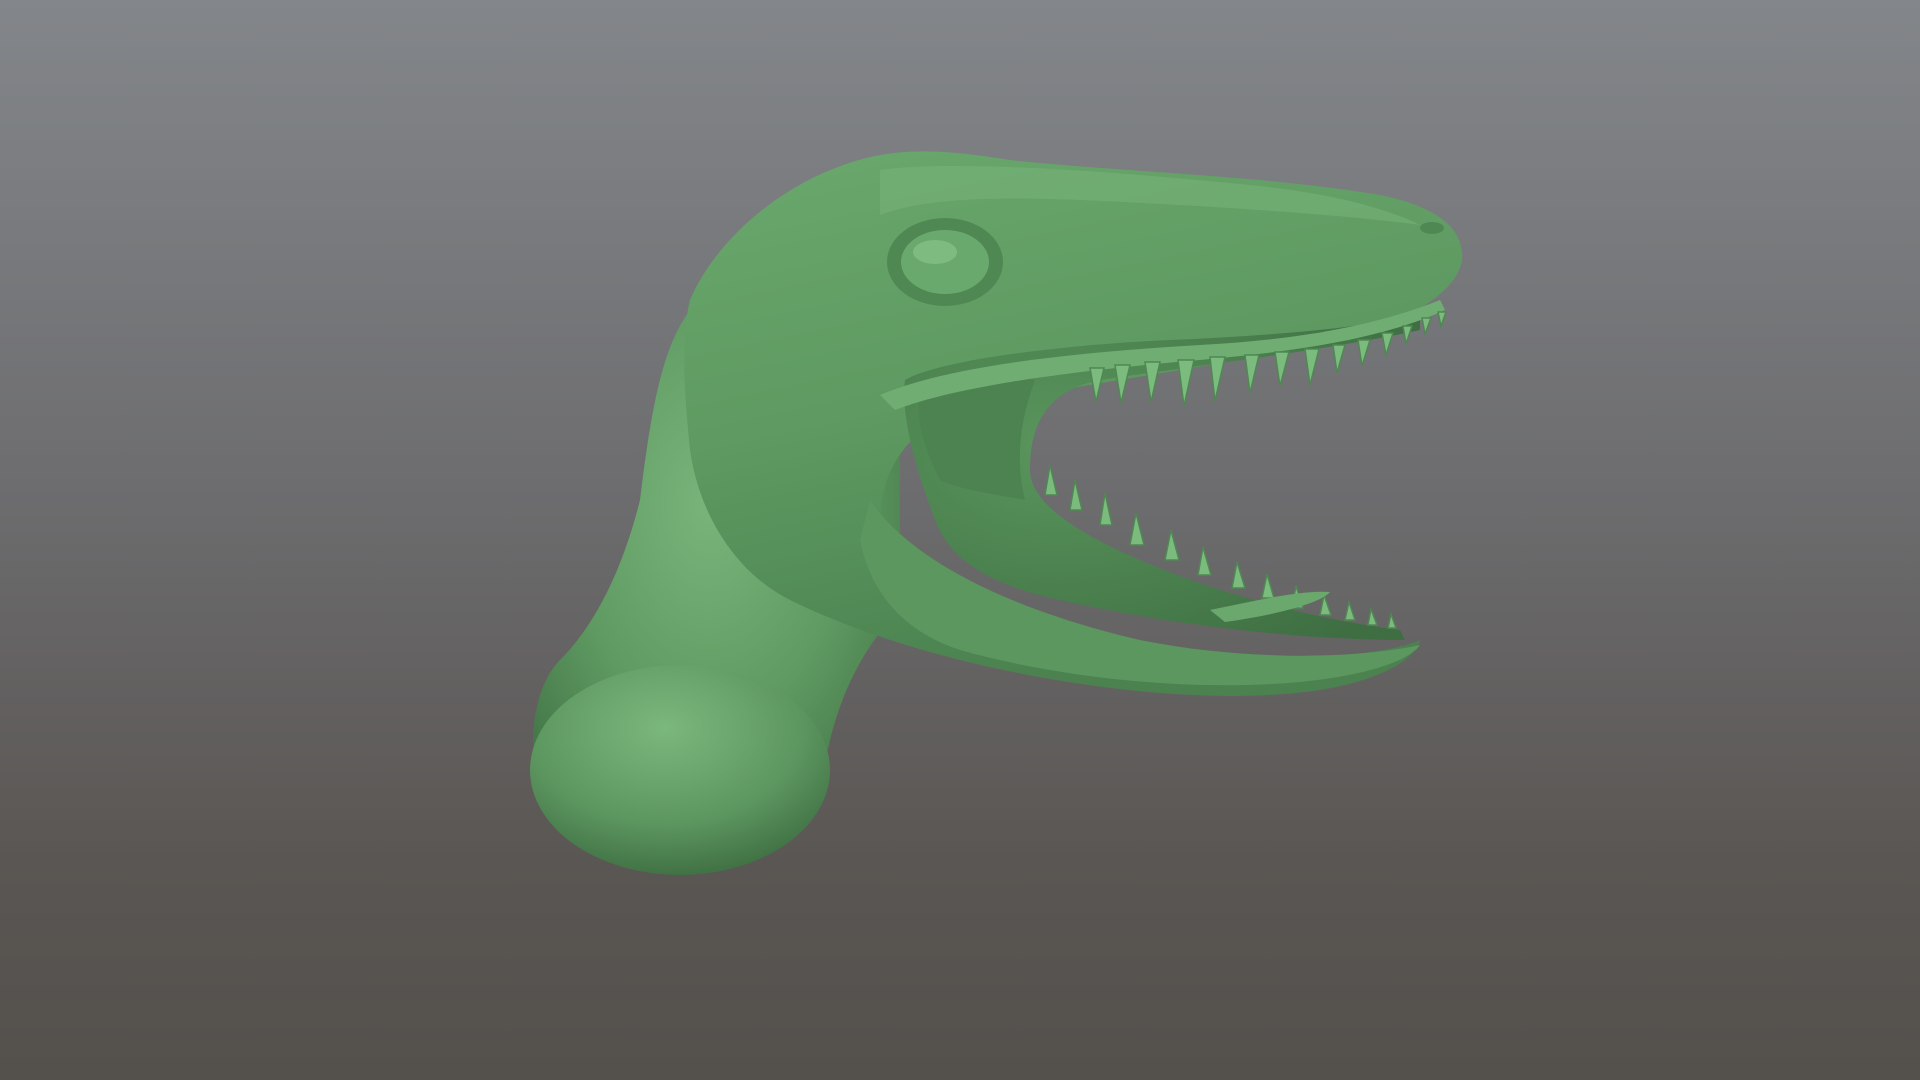  Describe the element at coordinates (1432, 228) in the screenshot. I see `nostril` at that location.